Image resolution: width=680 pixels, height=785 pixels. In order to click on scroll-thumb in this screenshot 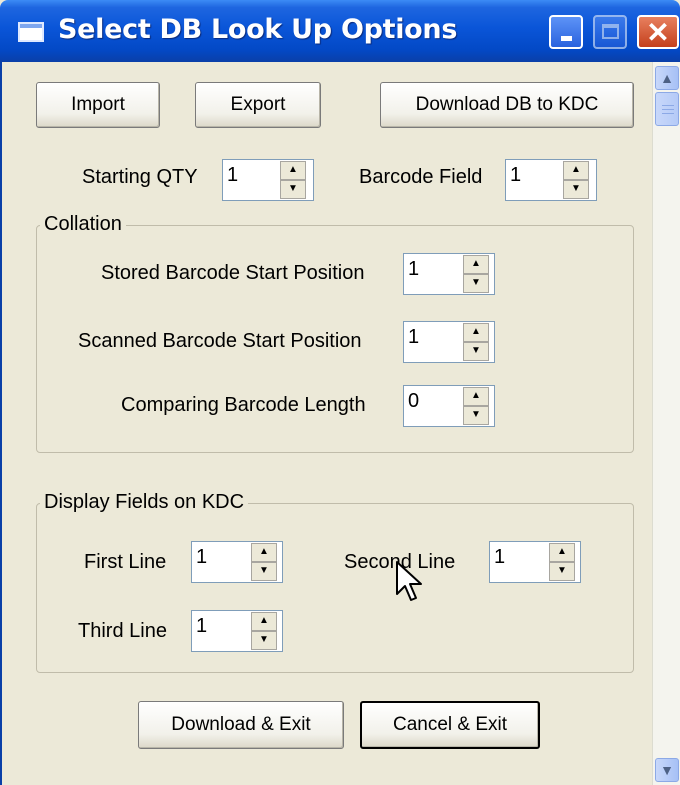, I will do `click(667, 109)`.